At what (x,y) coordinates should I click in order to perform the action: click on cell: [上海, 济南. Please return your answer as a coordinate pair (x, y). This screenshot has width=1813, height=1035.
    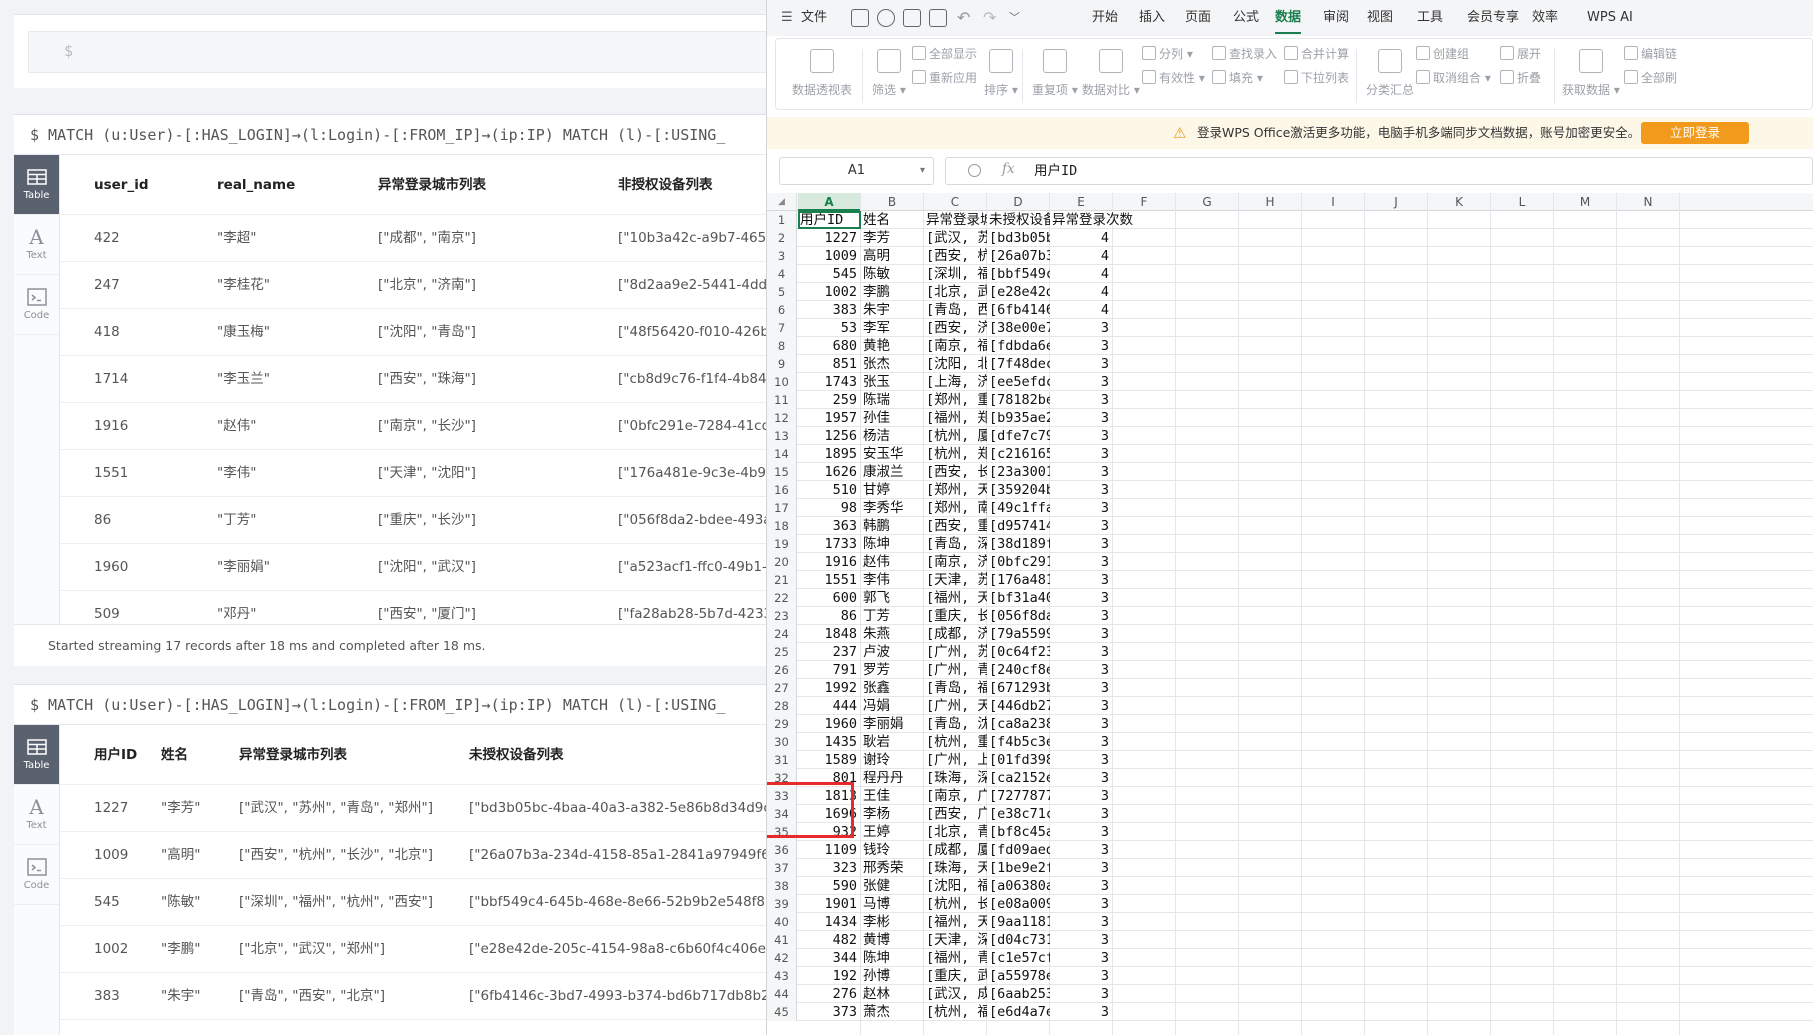
    Looking at the image, I should click on (956, 382).